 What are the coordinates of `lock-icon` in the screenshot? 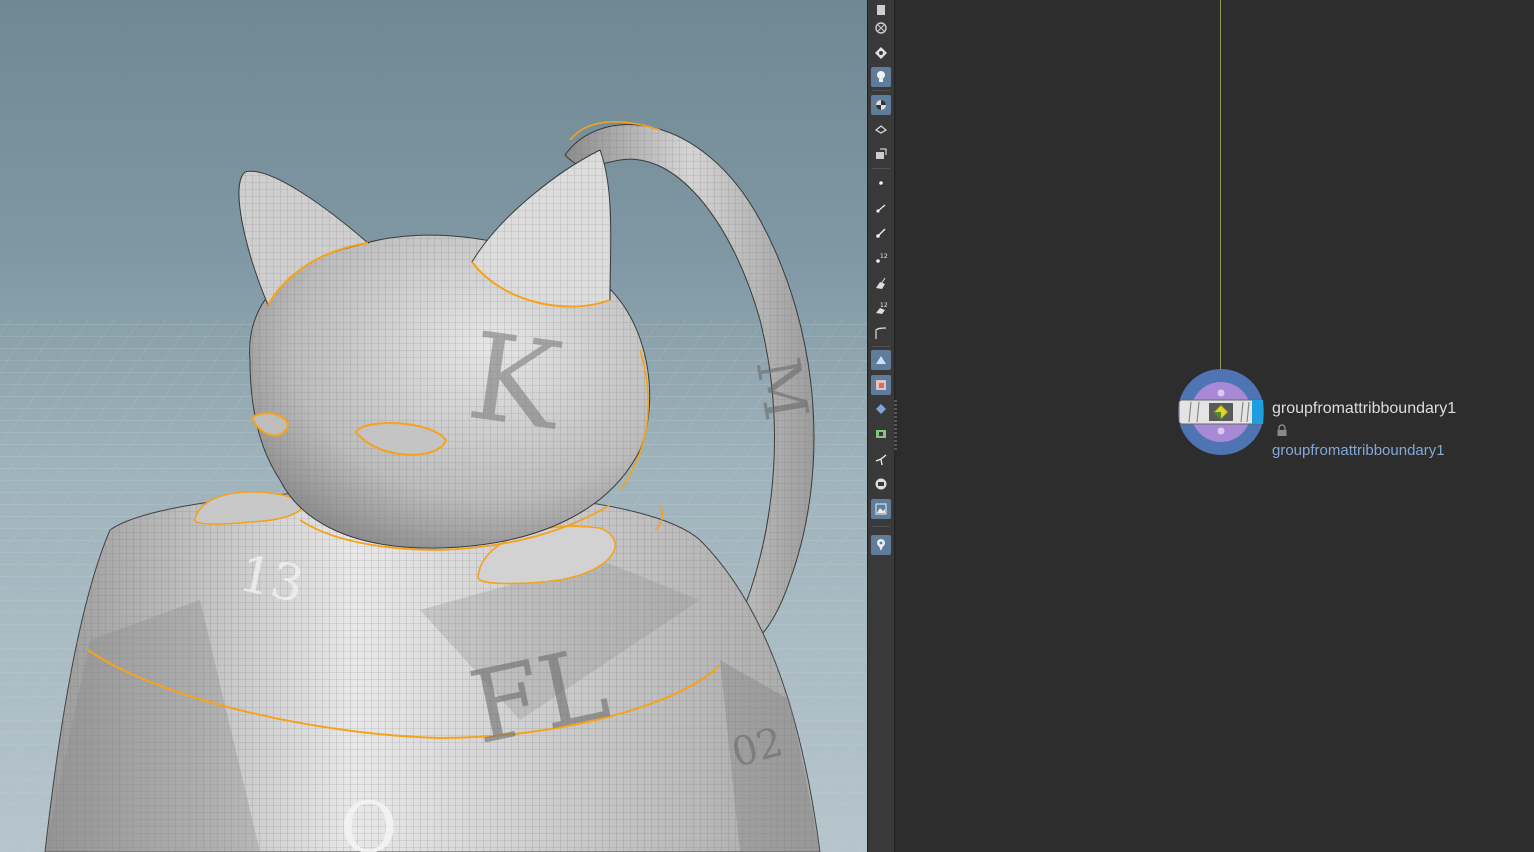 It's located at (1282, 430).